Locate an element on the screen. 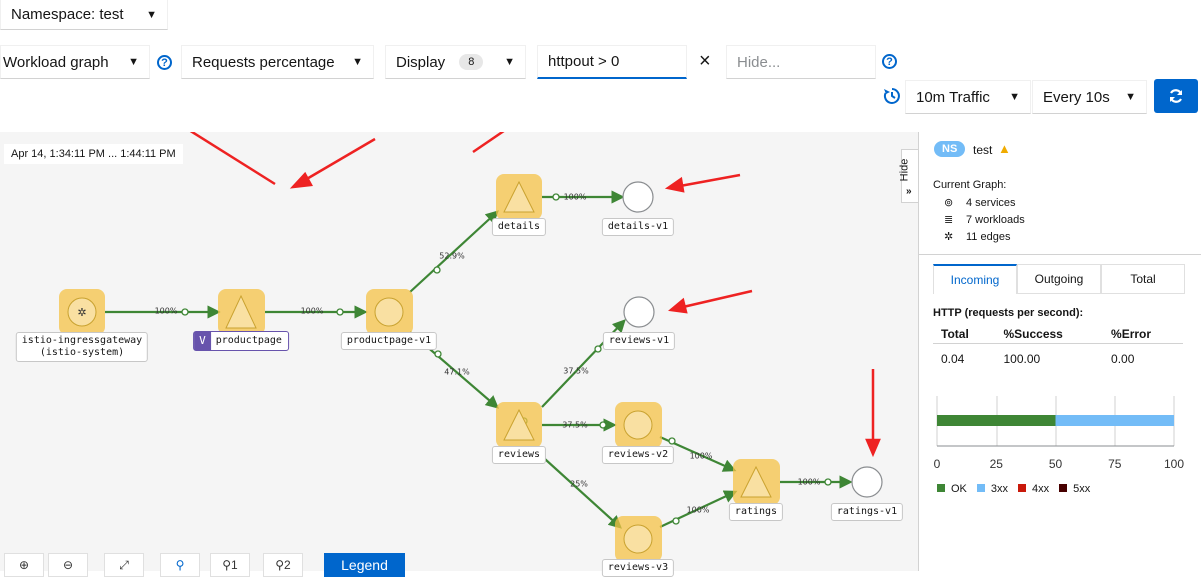  zoom-in-icon: ⊕ is located at coordinates (24, 565).